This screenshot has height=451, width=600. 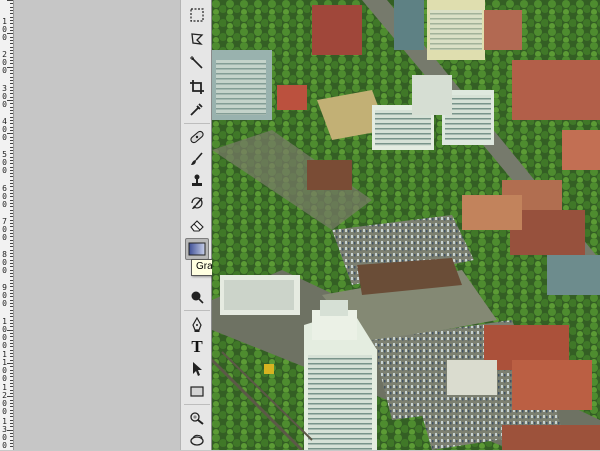 What do you see at coordinates (197, 325) in the screenshot?
I see `pen-tool` at bounding box center [197, 325].